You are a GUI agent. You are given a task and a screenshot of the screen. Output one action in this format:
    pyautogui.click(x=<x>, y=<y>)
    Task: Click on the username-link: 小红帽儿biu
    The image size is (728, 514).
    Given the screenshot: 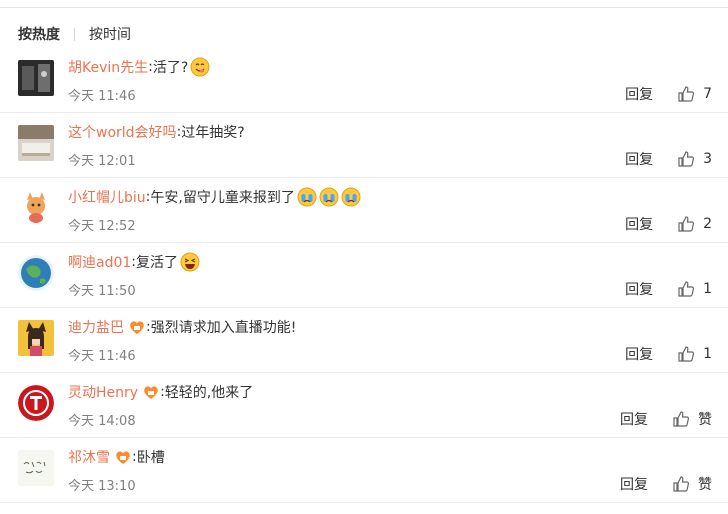 What is the action you would take?
    pyautogui.click(x=107, y=197)
    